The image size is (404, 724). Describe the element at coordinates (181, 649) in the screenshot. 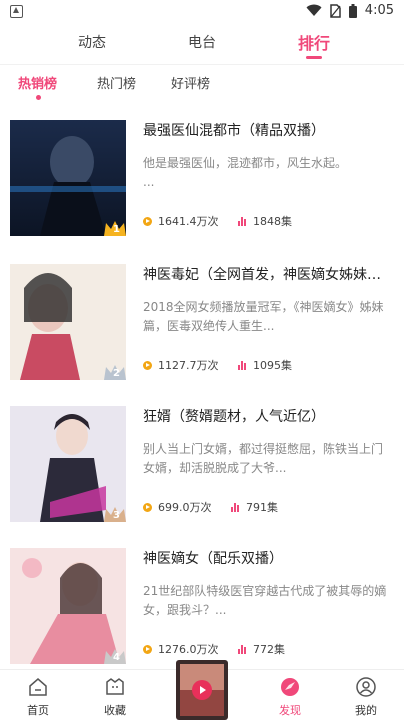

I see `play-count: 1276.0万次` at that location.